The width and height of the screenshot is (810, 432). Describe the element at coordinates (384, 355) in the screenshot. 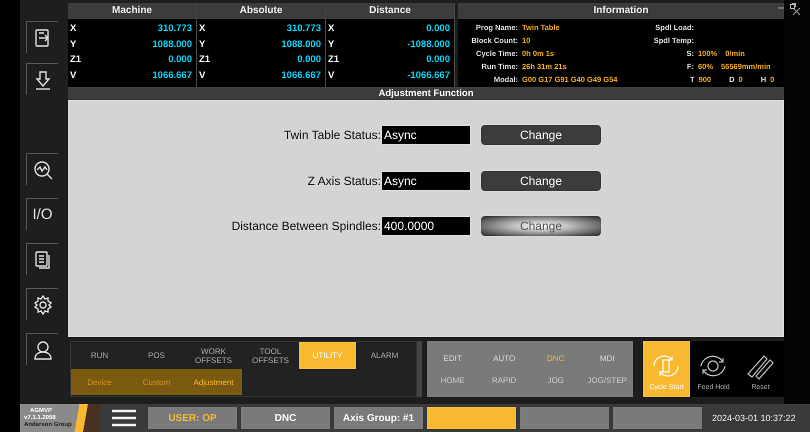

I see `tab: ALARM` at that location.